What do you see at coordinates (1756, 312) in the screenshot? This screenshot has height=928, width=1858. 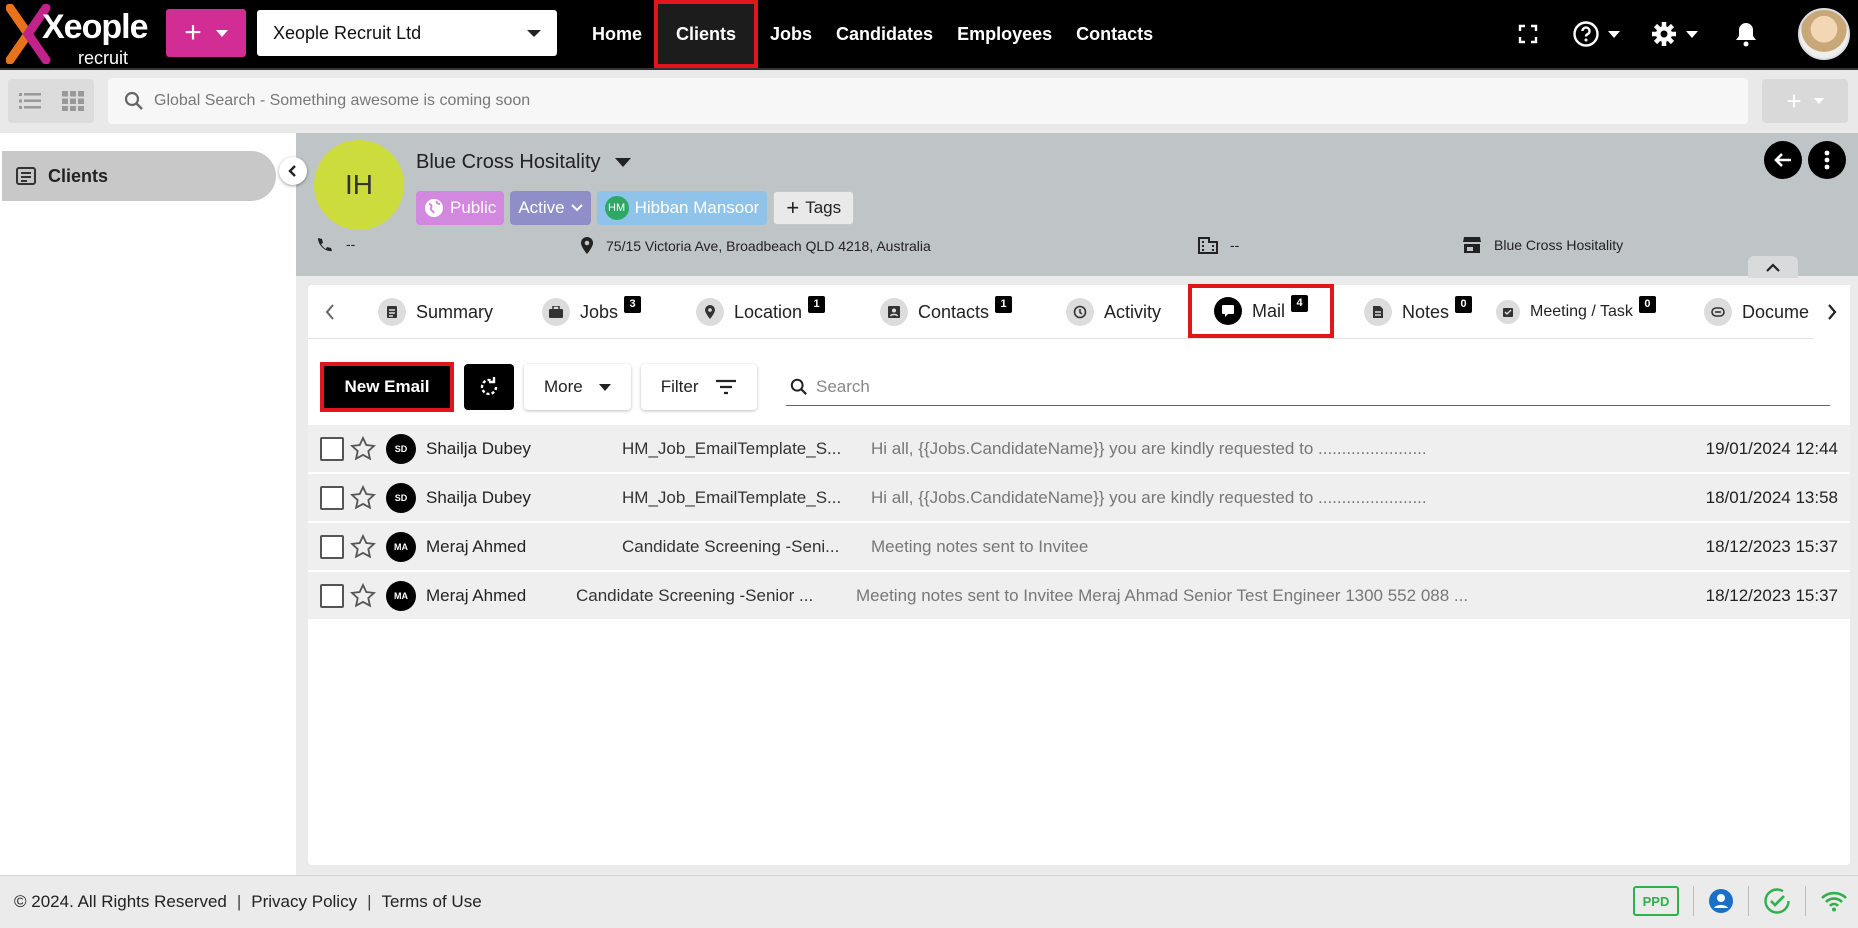 I see `tab-documents: Docume` at bounding box center [1756, 312].